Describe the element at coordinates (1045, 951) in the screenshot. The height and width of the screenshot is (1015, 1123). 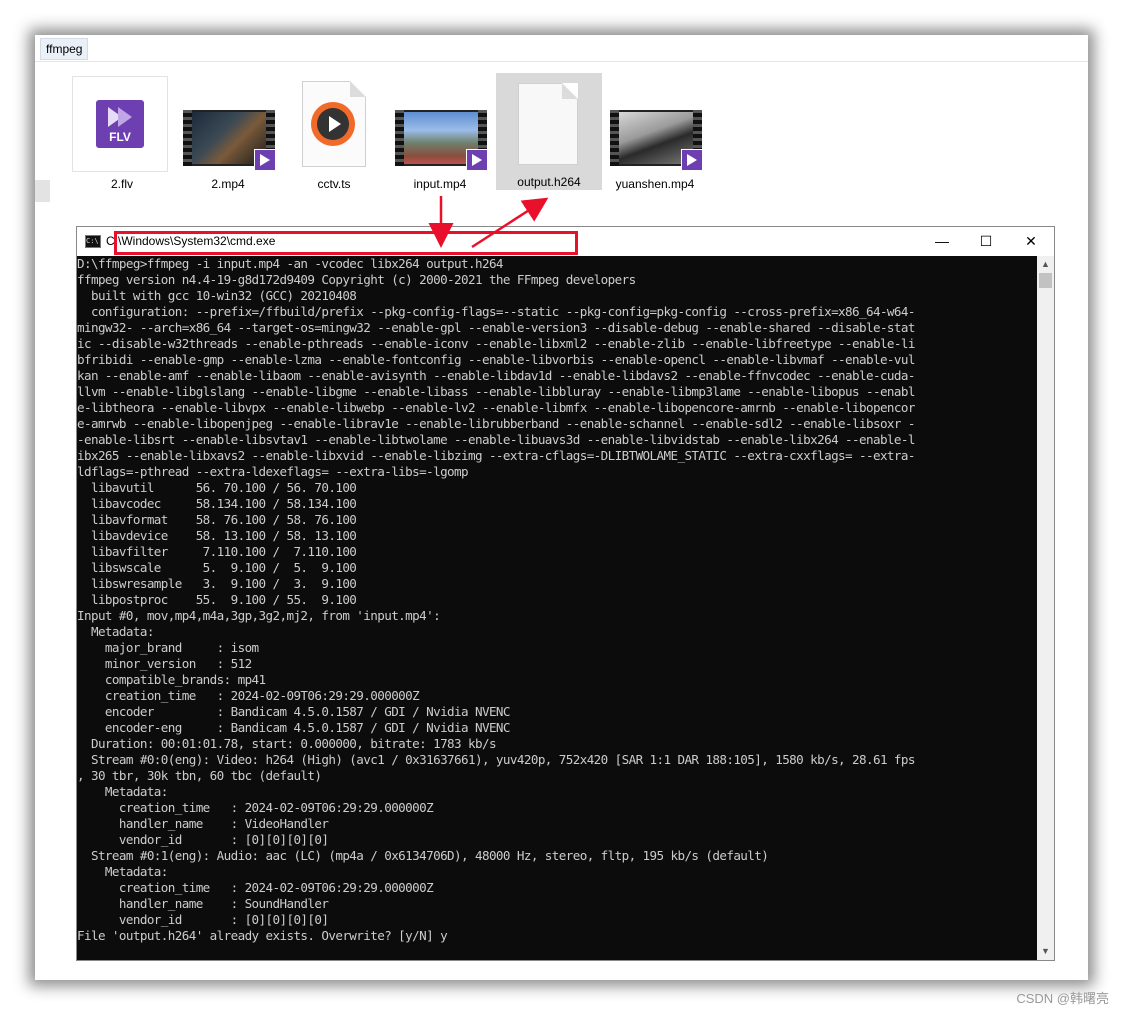
I see `scroll-down-arrow-icon: ▼` at that location.